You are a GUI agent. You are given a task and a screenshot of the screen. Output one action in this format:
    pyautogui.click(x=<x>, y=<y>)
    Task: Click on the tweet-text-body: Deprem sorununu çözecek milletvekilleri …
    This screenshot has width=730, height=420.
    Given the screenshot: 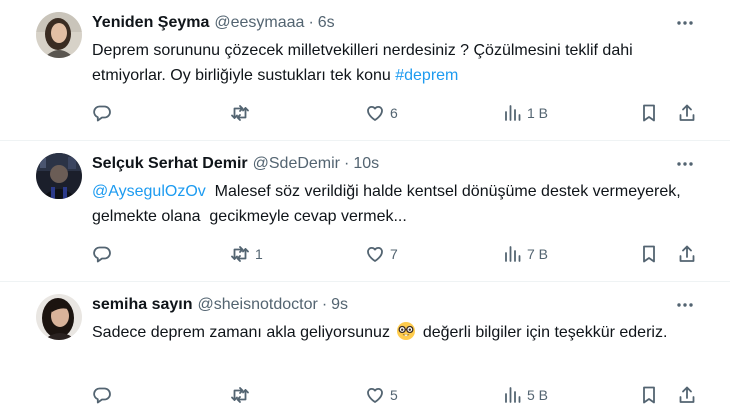 What is the action you would take?
    pyautogui.click(x=362, y=63)
    